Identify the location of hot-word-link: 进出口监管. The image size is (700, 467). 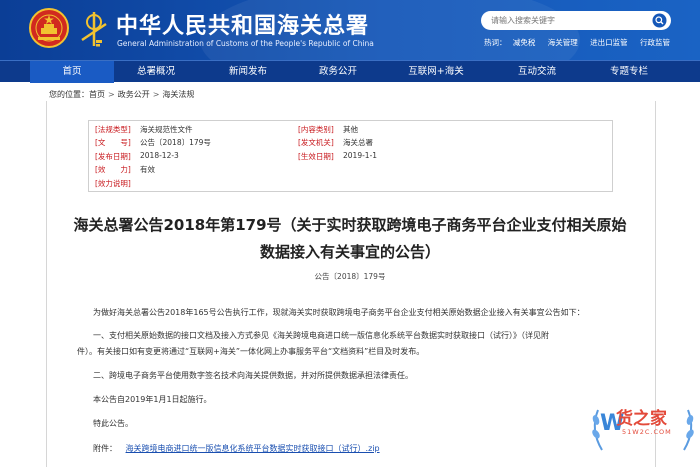
(609, 42).